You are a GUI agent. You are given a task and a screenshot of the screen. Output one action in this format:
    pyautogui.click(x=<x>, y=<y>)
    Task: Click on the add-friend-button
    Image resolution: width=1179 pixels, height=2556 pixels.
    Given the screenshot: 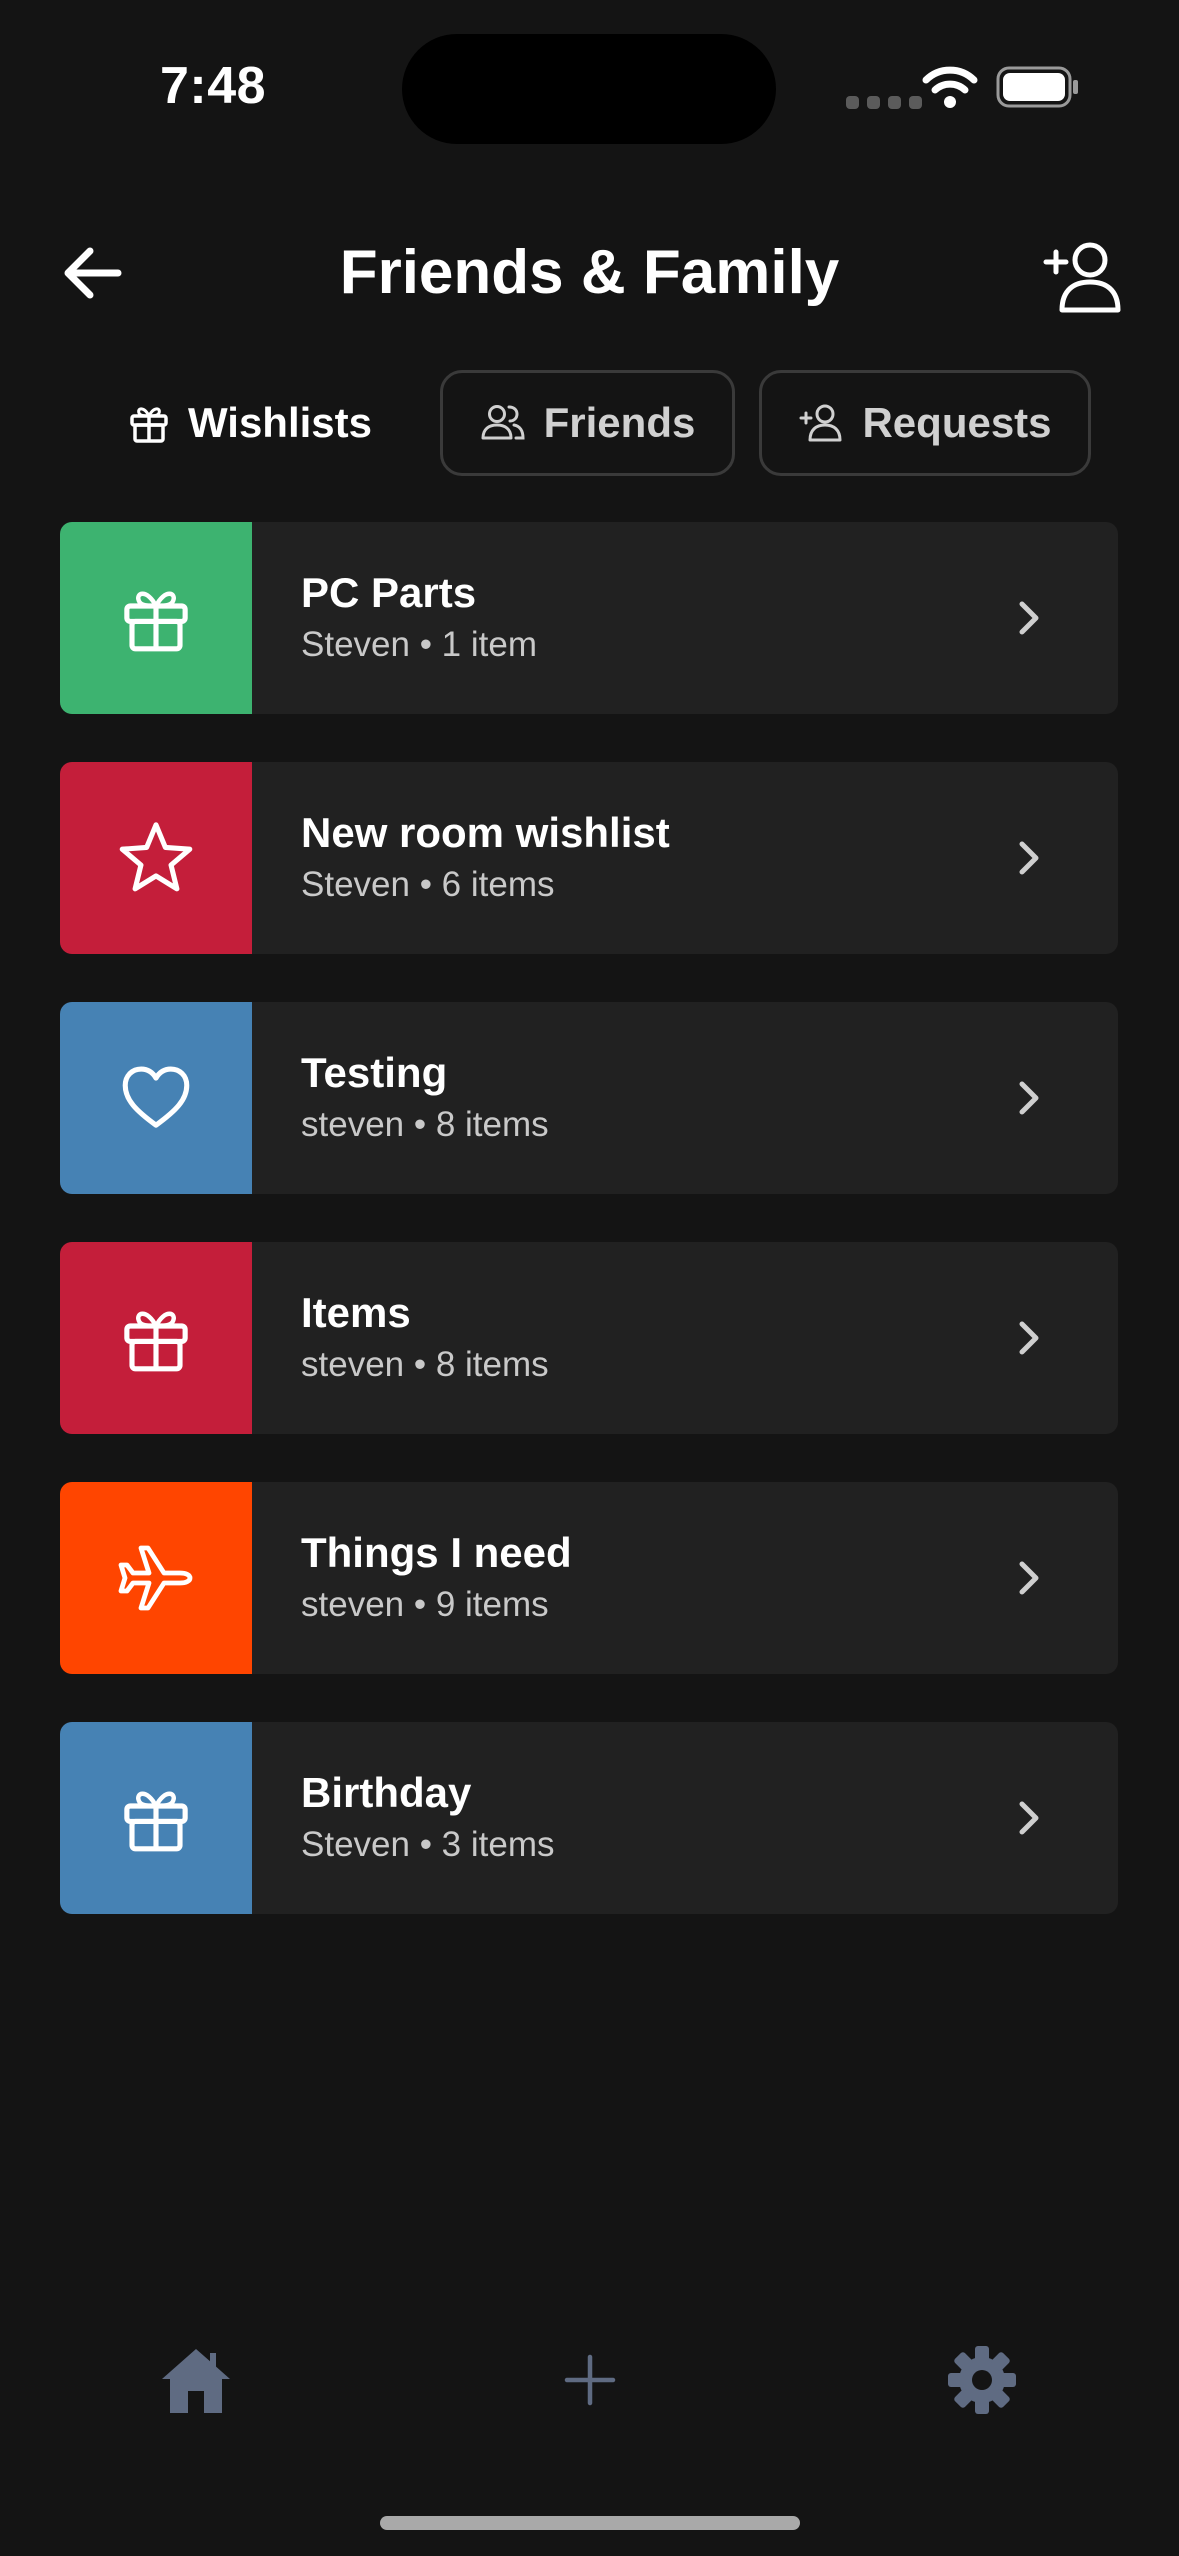 What is the action you would take?
    pyautogui.click(x=1083, y=275)
    